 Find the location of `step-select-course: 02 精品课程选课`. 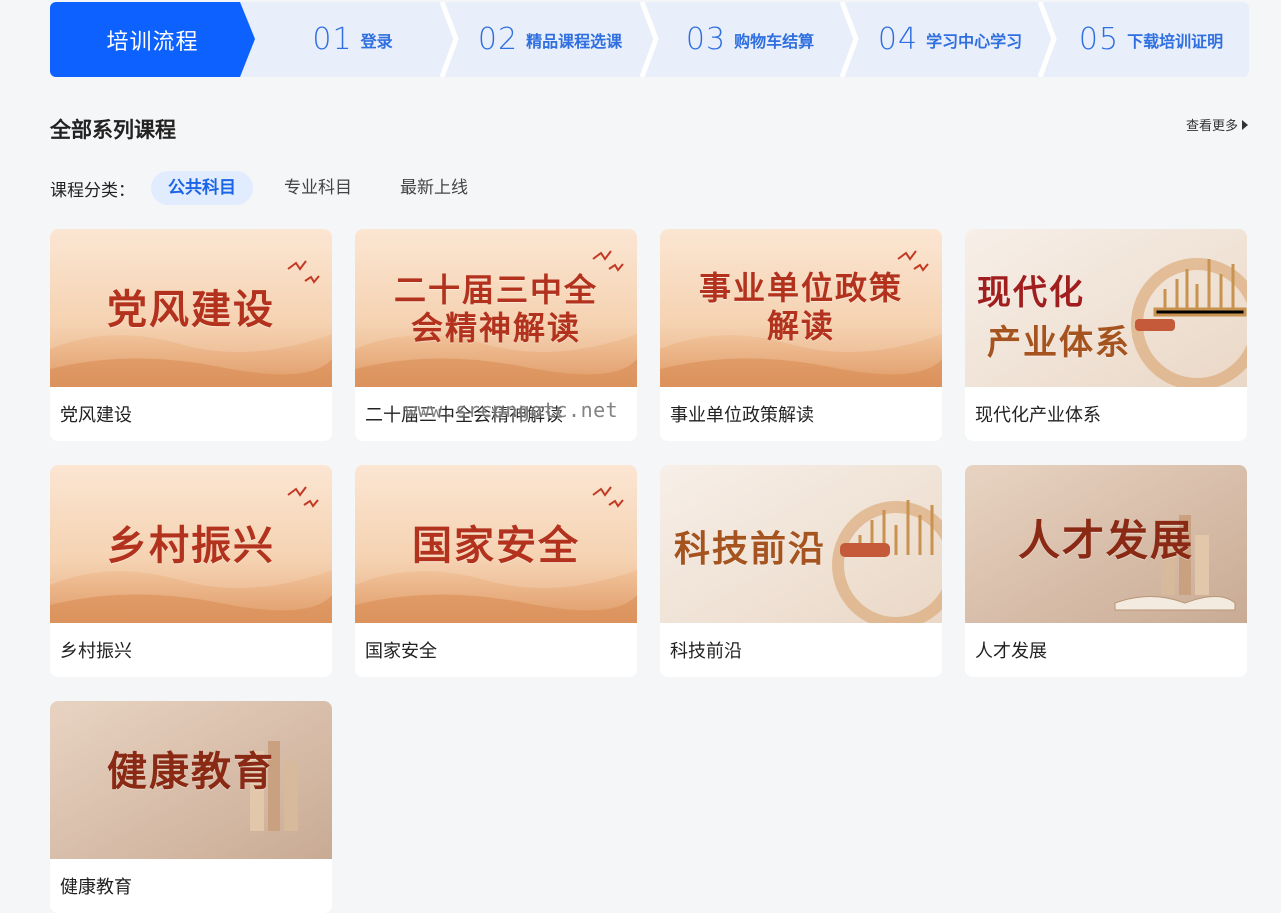

step-select-course: 02 精品课程选课 is located at coordinates (550, 39).